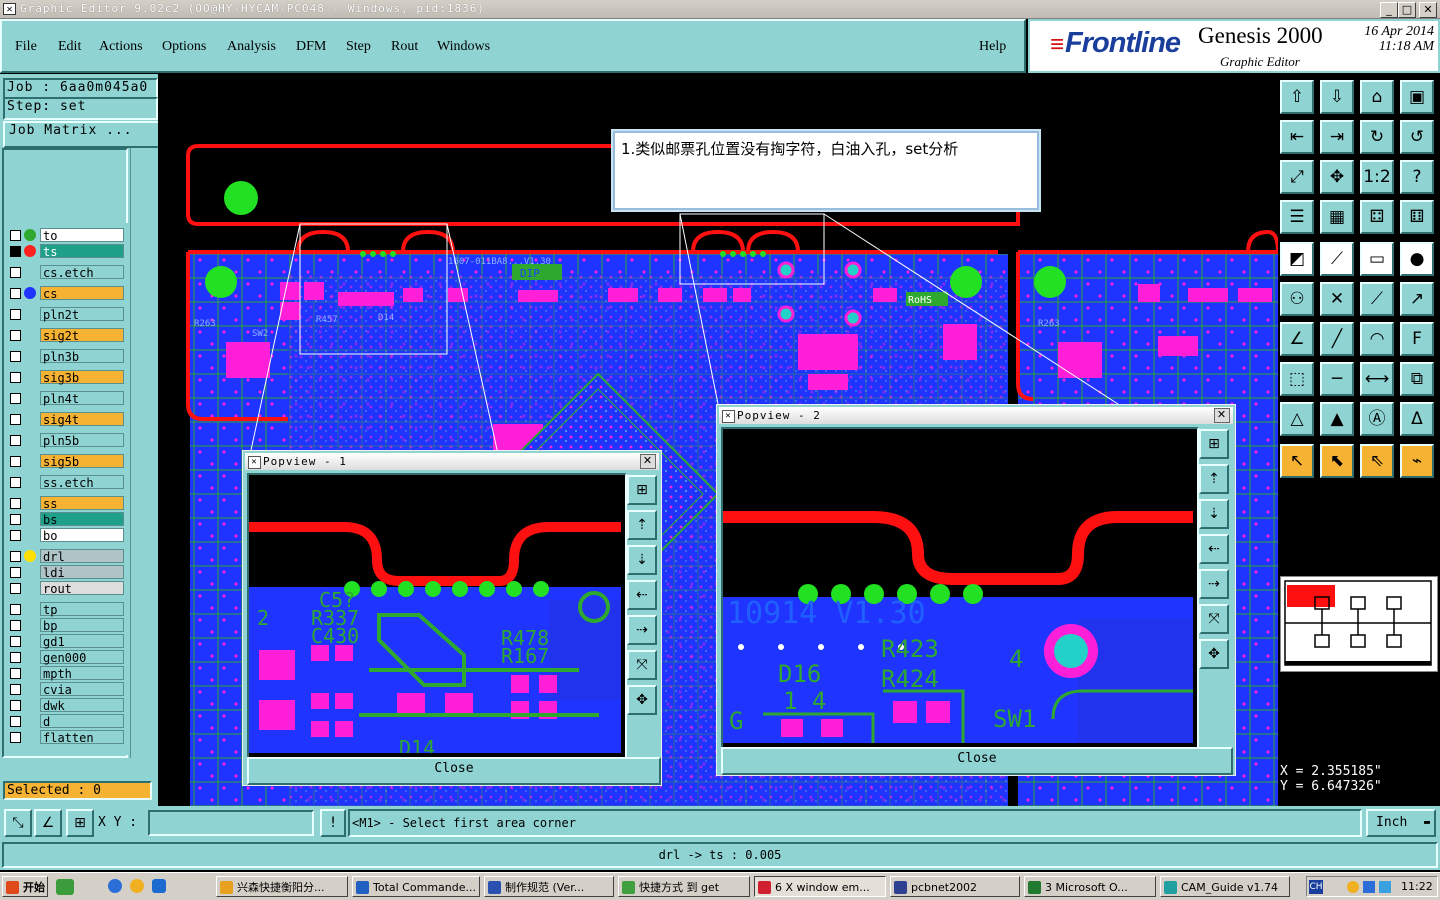 Image resolution: width=1440 pixels, height=900 pixels. What do you see at coordinates (1214, 619) in the screenshot?
I see `popview-2-zoom-out-button: ⤧` at bounding box center [1214, 619].